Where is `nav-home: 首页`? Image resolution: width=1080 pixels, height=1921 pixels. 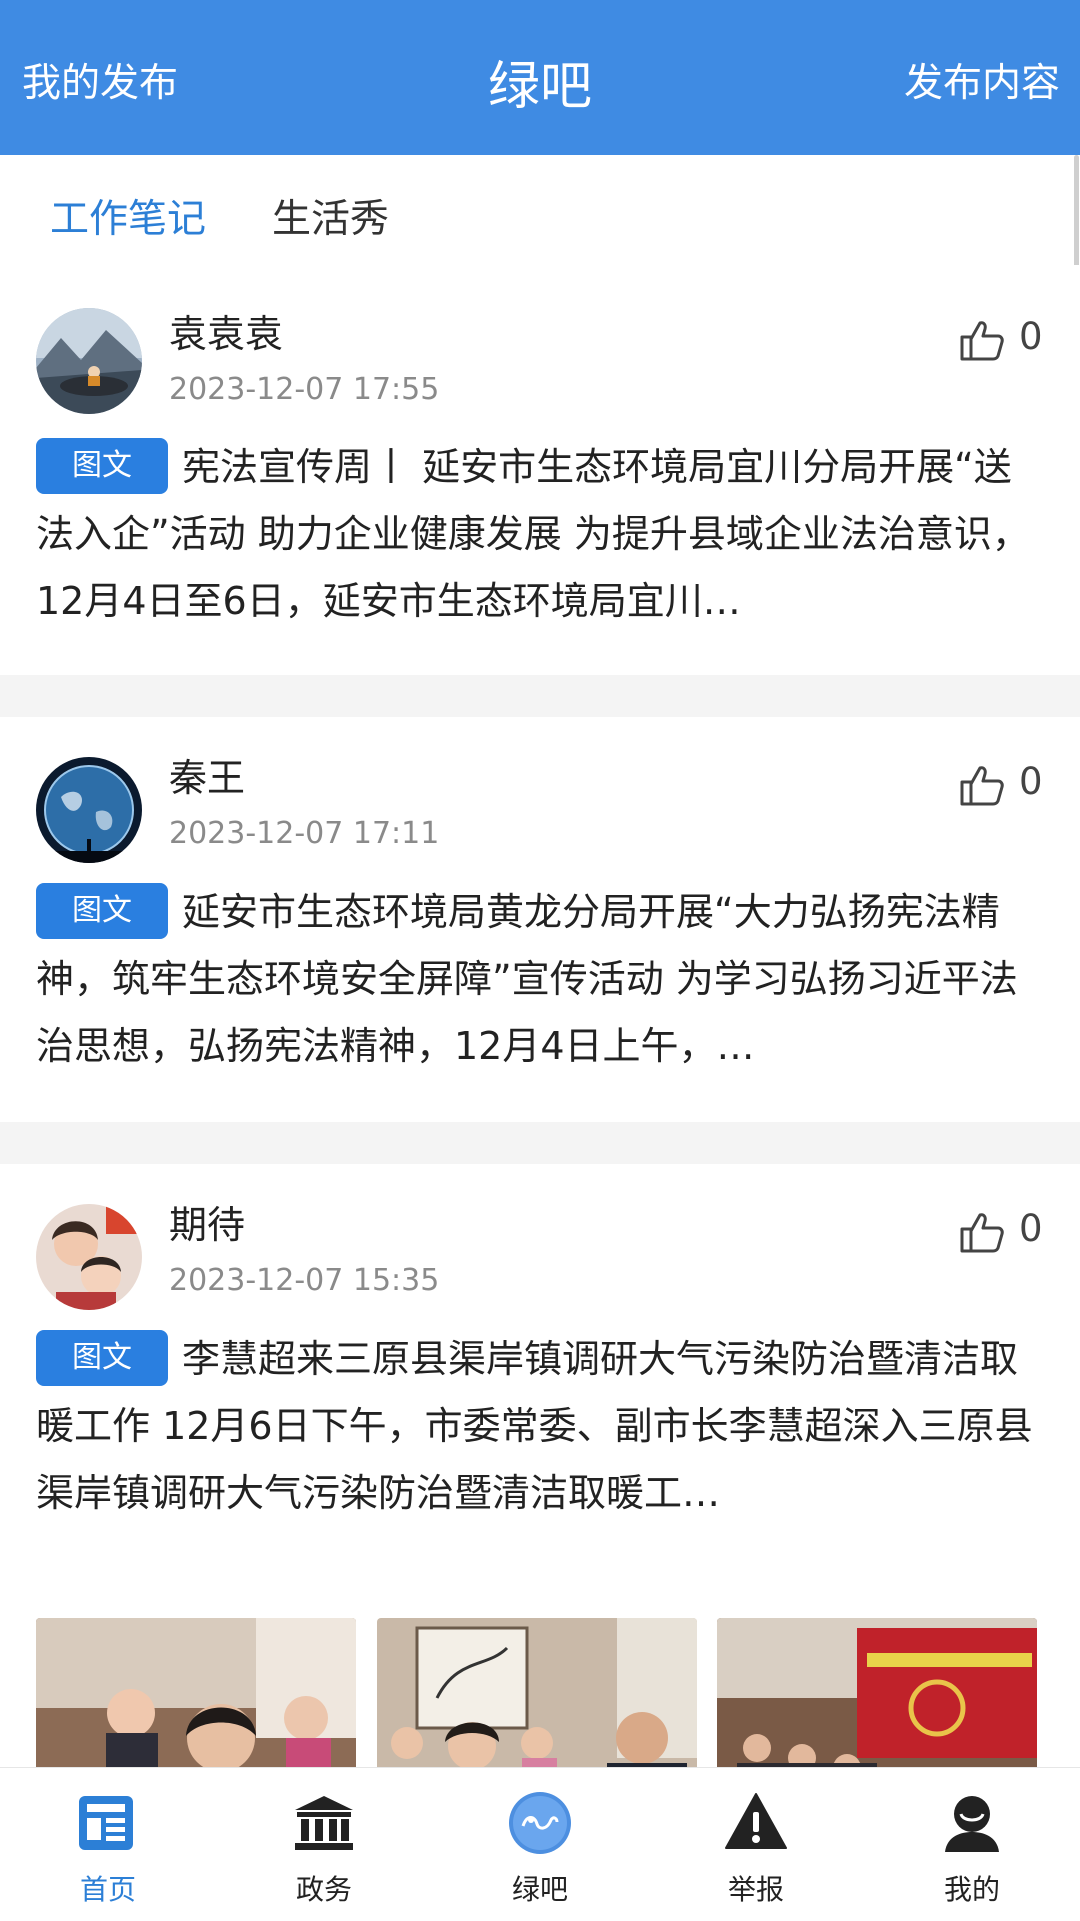
nav-home: 首页 is located at coordinates (108, 1844).